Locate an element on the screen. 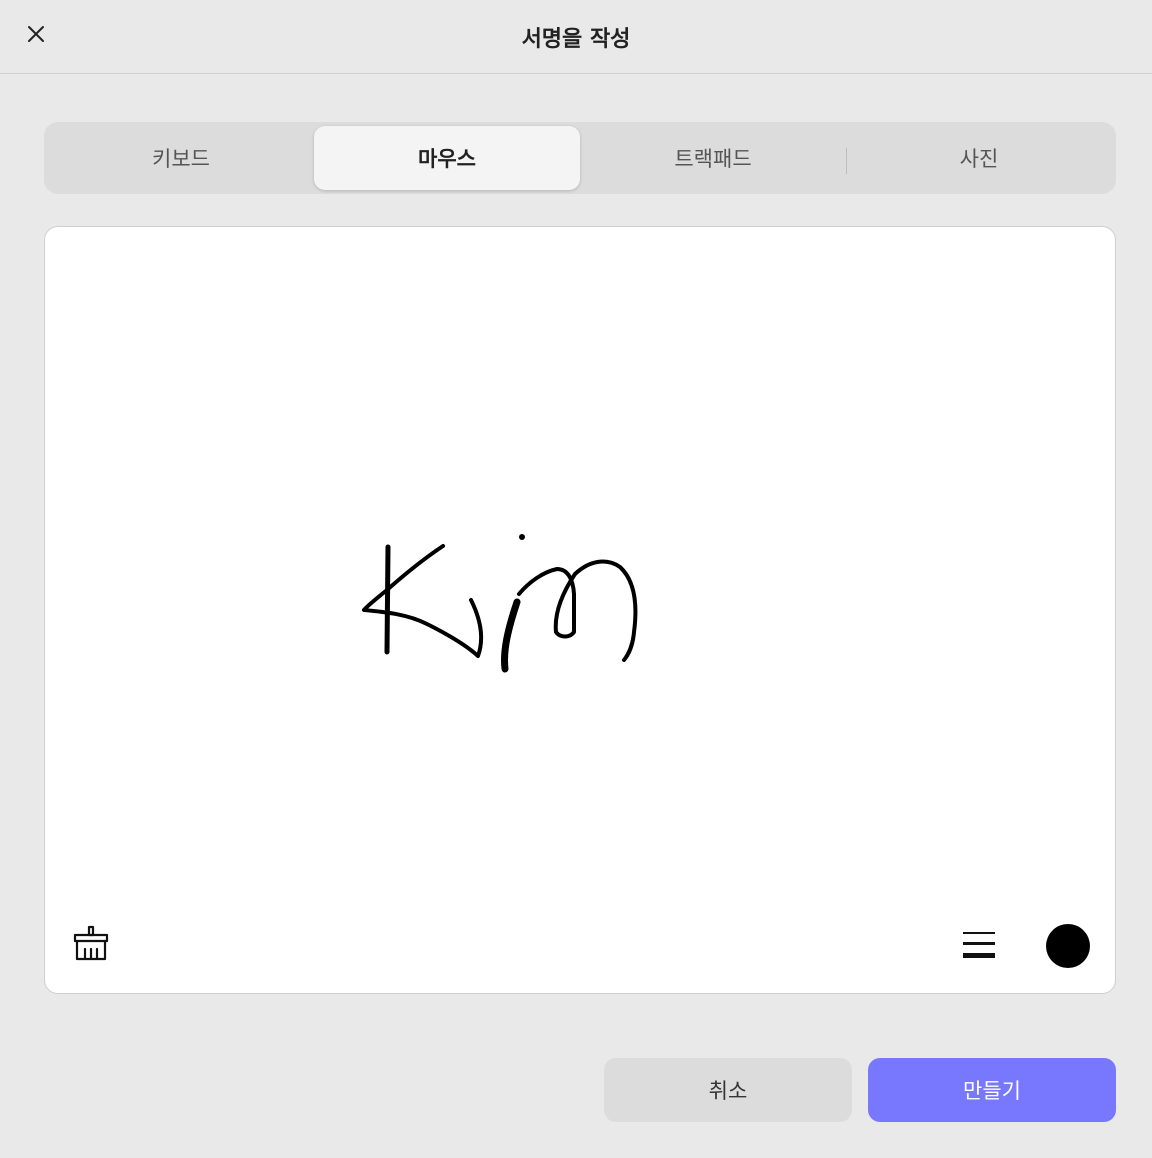 The image size is (1152, 1158). tab-divider is located at coordinates (846, 161).